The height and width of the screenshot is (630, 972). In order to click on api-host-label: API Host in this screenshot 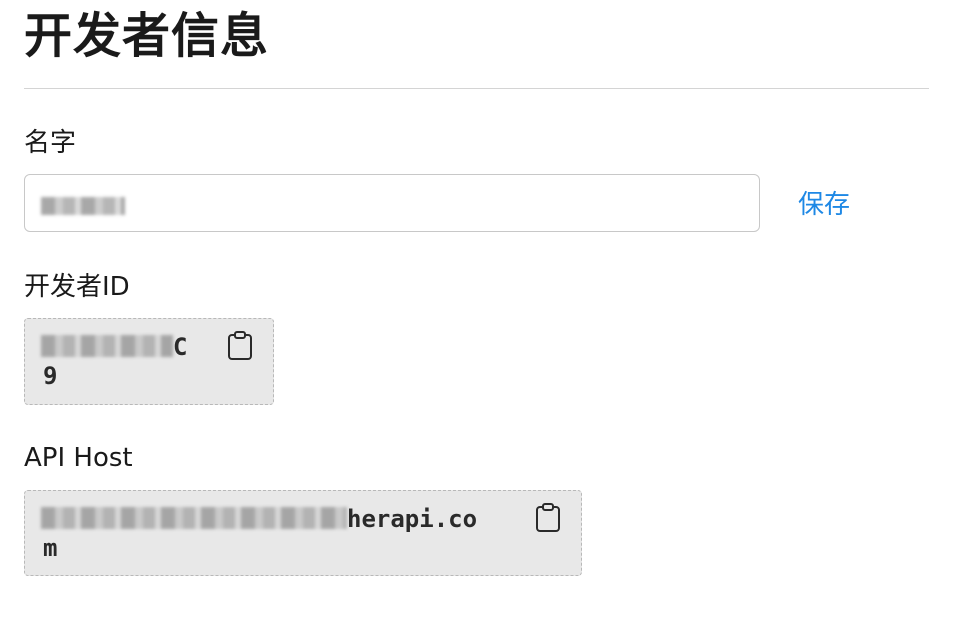, I will do `click(78, 458)`.